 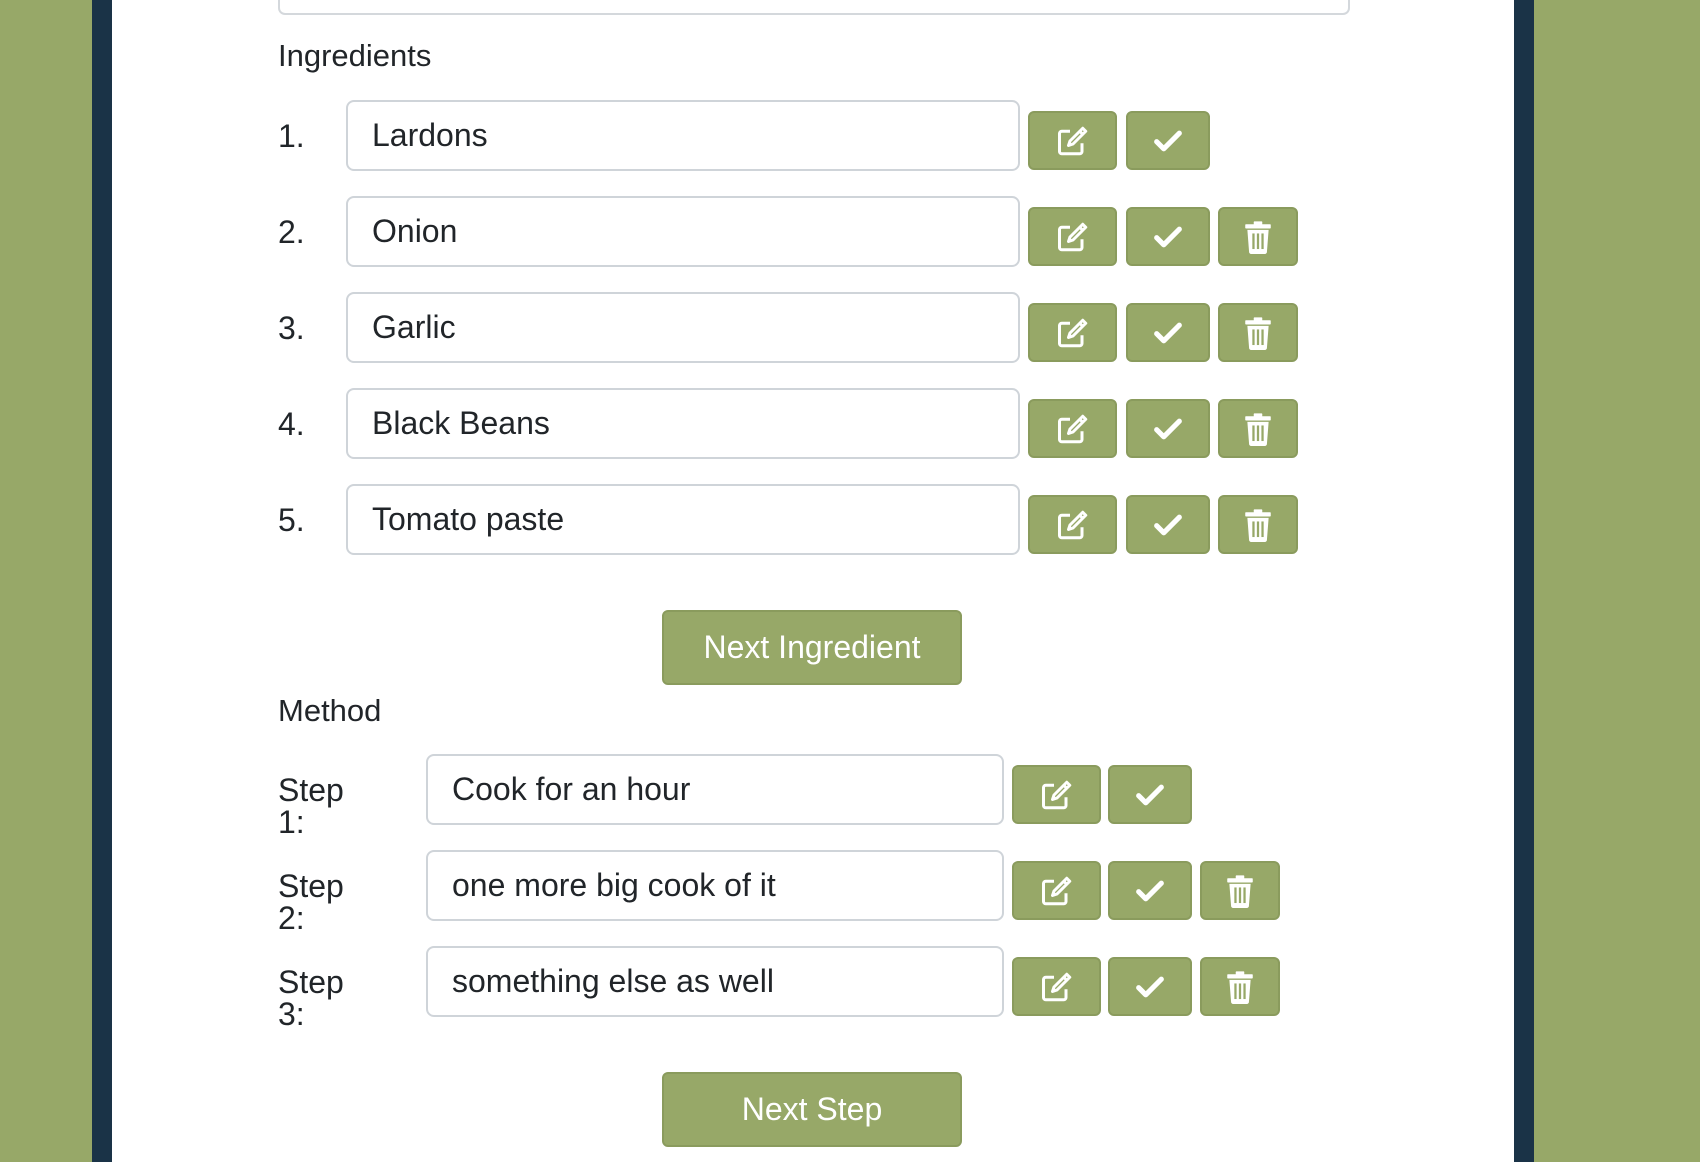 I want to click on ingredient-number: 4., so click(x=291, y=424).